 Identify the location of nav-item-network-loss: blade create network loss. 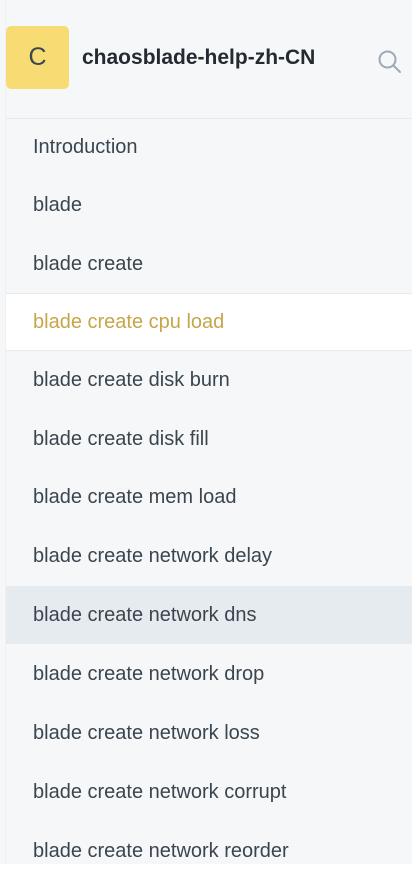
(209, 733).